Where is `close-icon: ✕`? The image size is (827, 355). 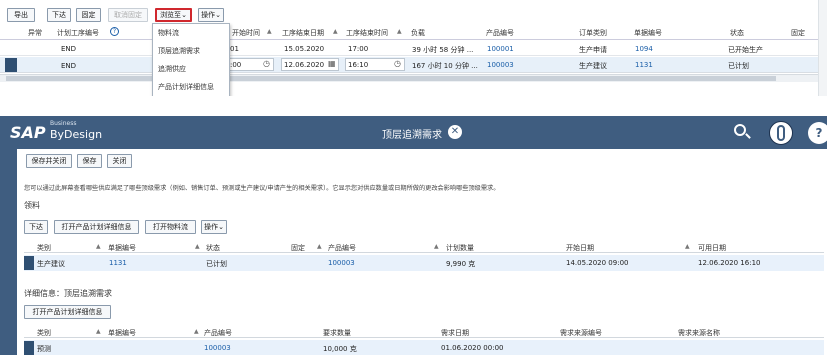 close-icon: ✕ is located at coordinates (455, 132).